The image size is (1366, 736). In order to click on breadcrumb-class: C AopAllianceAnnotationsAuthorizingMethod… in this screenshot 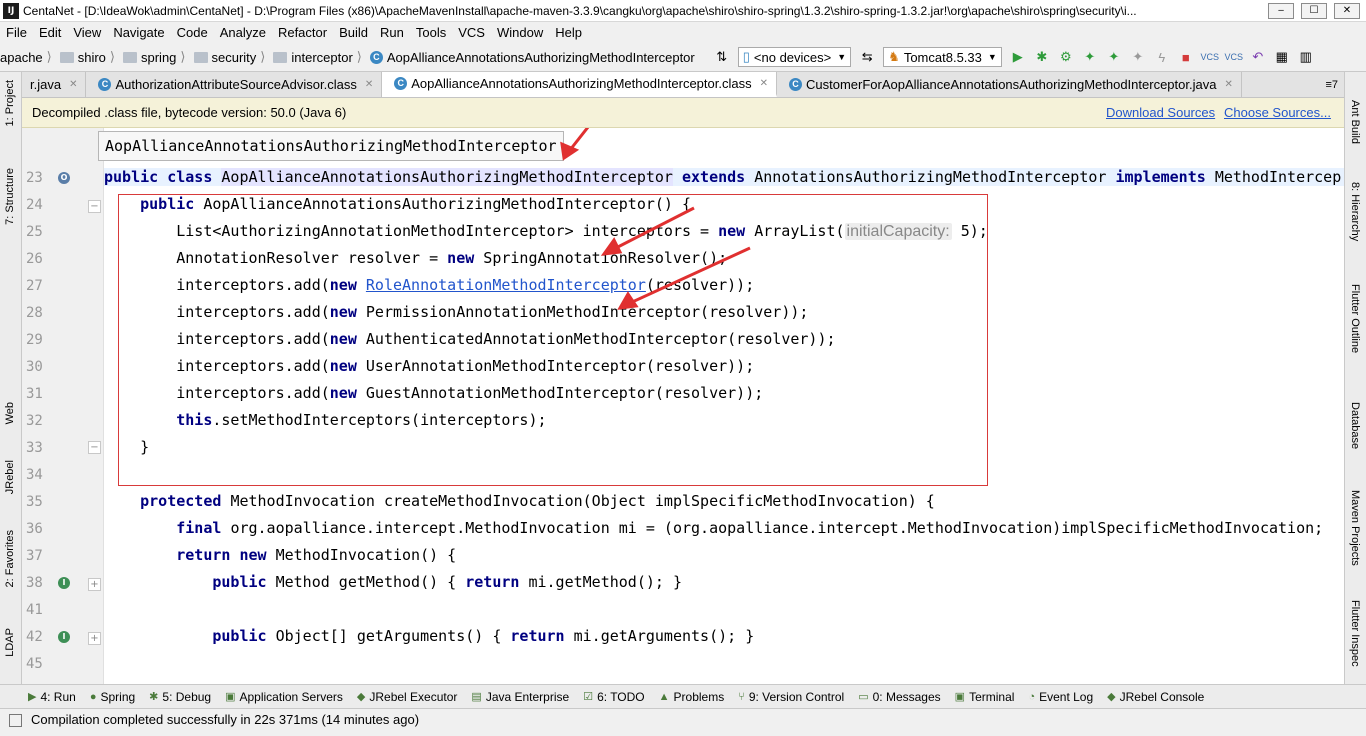, I will do `click(530, 57)`.